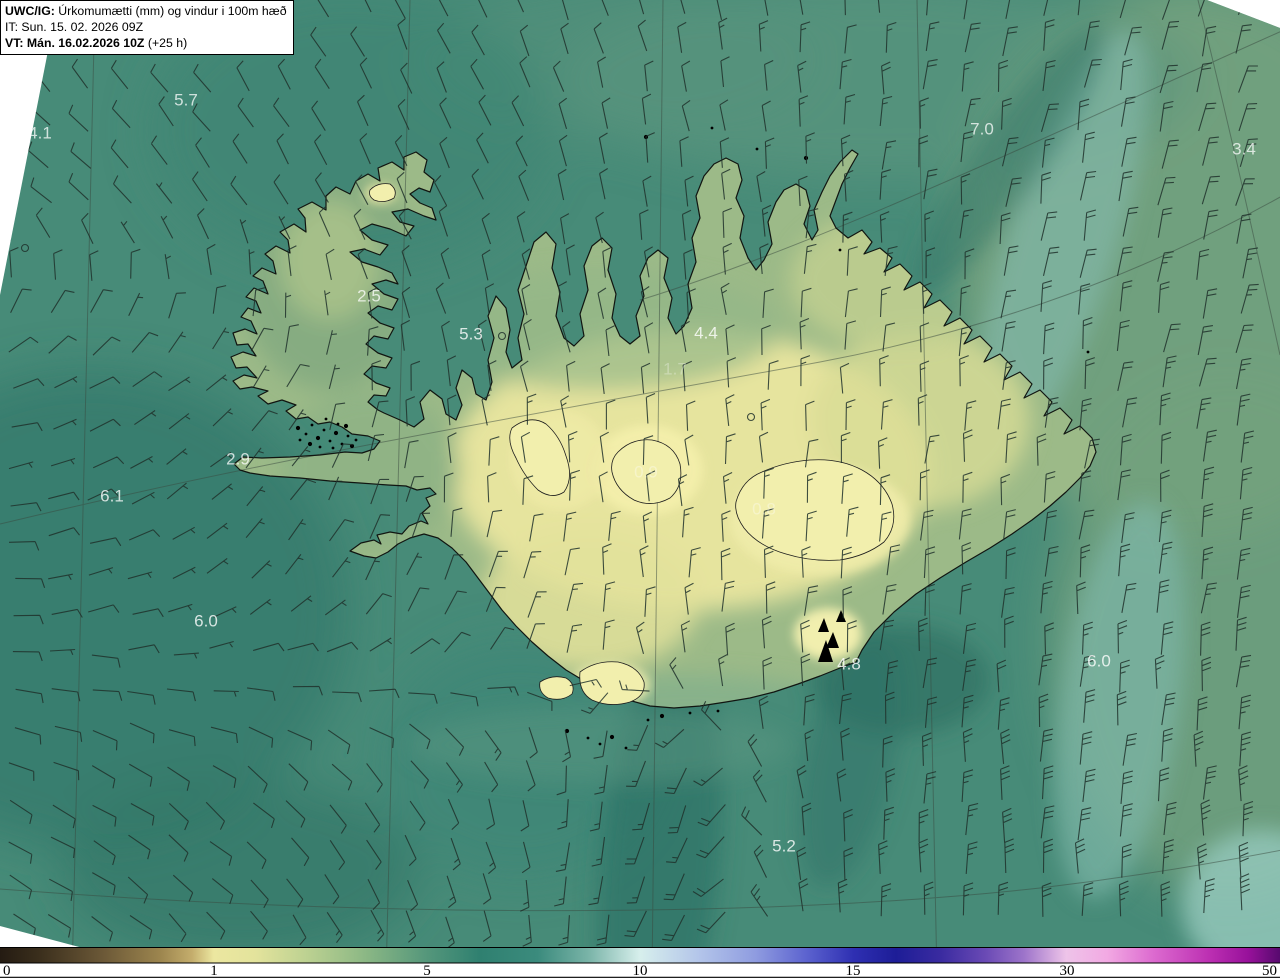 Image resolution: width=1280 pixels, height=978 pixels. What do you see at coordinates (238, 459) in the screenshot?
I see `precip-value-label: 2.9` at bounding box center [238, 459].